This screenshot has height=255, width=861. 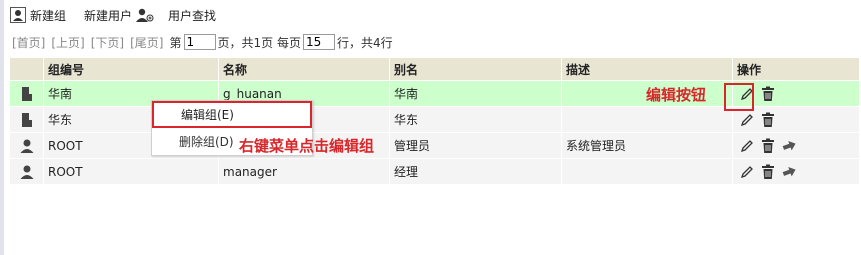 What do you see at coordinates (2, 127) in the screenshot?
I see `left-edge-strip` at bounding box center [2, 127].